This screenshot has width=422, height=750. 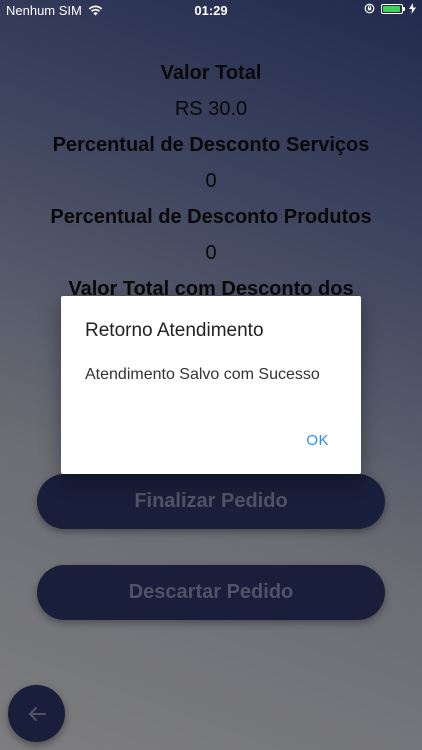 I want to click on dialog-ok-button: OK, so click(x=317, y=440).